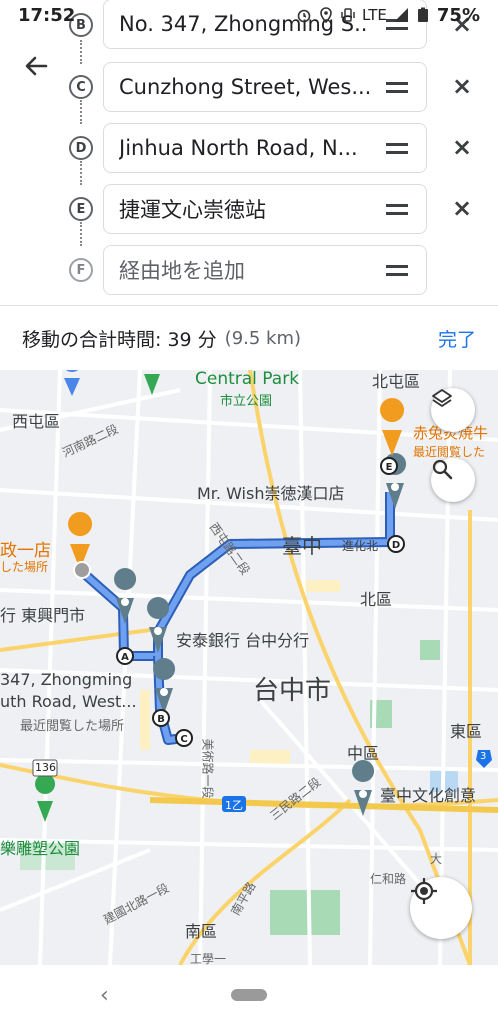 The height and width of the screenshot is (1024, 498). What do you see at coordinates (81, 87) in the screenshot?
I see `stop-marker-c: C` at bounding box center [81, 87].